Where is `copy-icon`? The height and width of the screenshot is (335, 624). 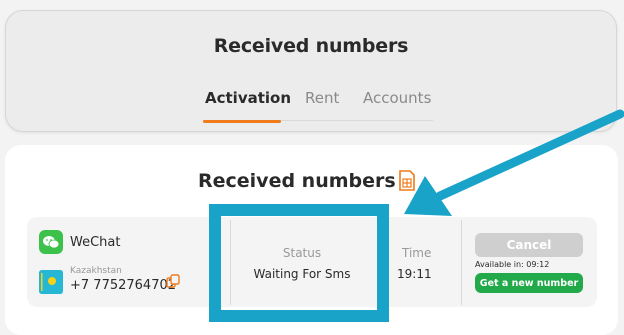 copy-icon is located at coordinates (173, 281).